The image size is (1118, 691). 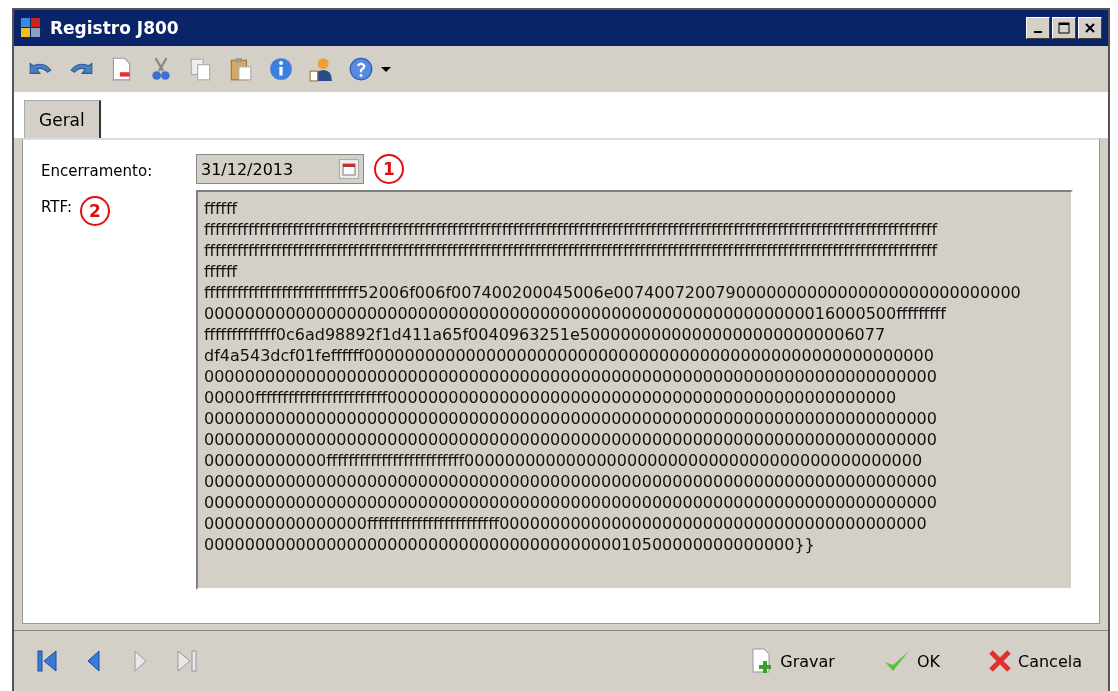 I want to click on app-icon, so click(x=31, y=28).